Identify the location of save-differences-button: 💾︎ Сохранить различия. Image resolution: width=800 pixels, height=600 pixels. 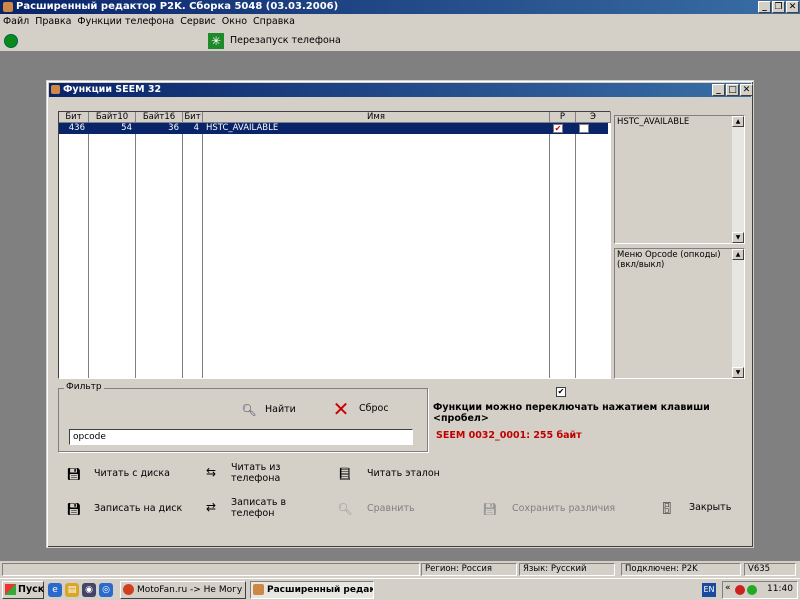
(548, 509).